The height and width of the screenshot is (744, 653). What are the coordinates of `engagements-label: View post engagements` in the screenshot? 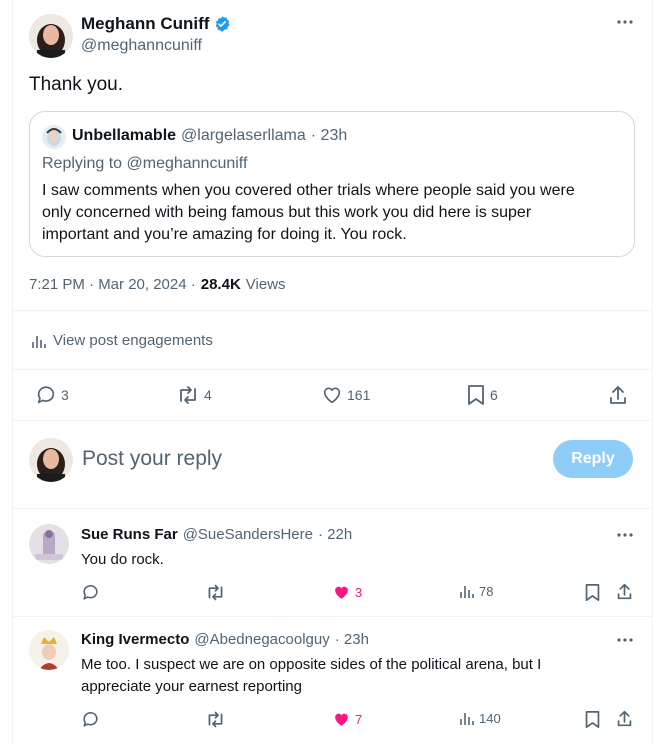 It's located at (133, 340).